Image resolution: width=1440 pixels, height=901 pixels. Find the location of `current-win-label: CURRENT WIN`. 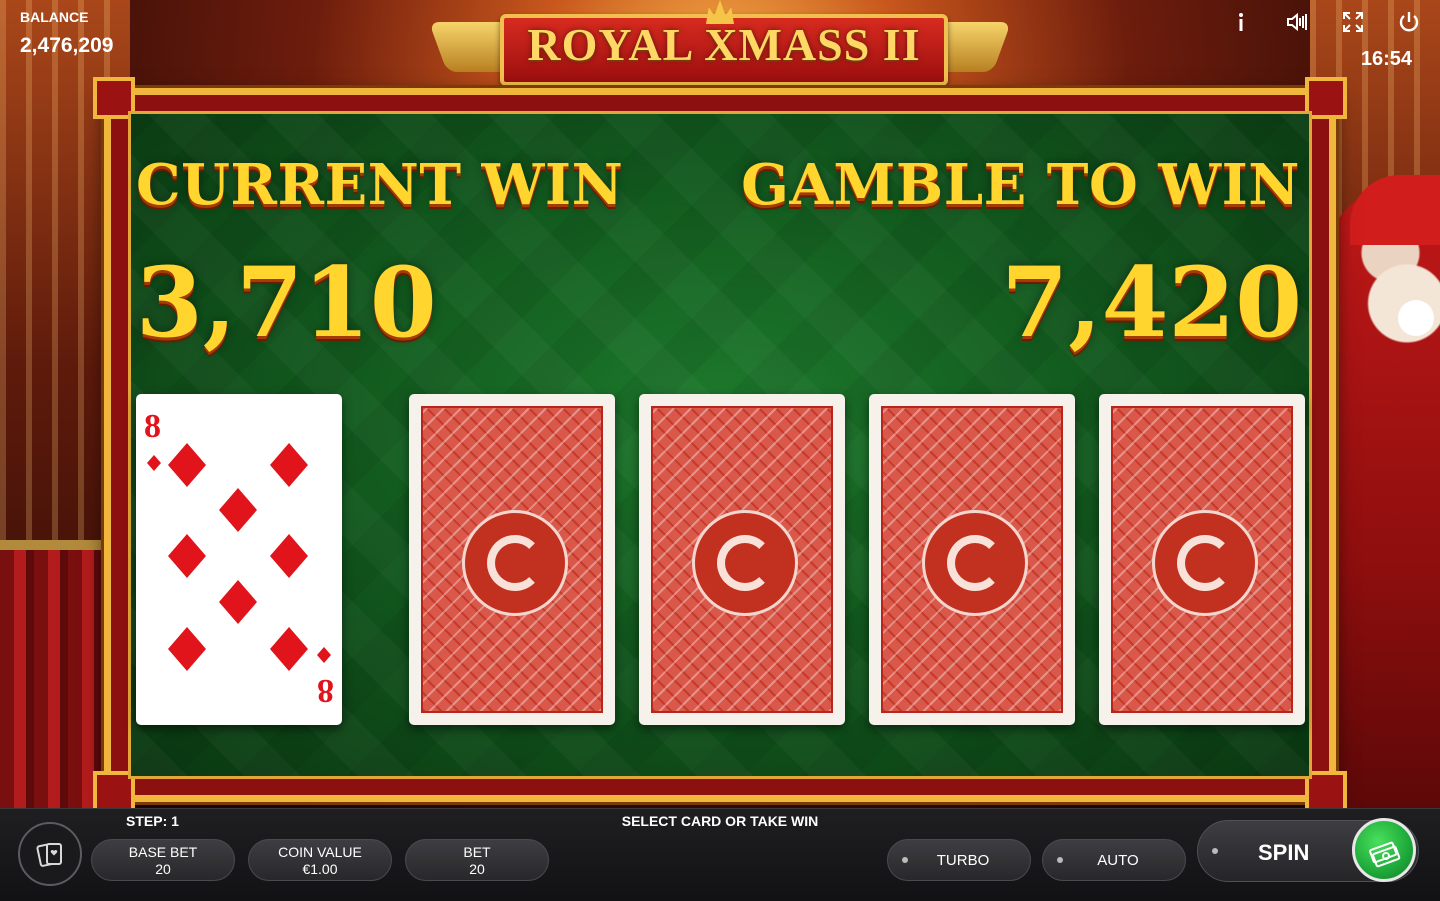

current-win-label: CURRENT WIN is located at coordinates (380, 185).